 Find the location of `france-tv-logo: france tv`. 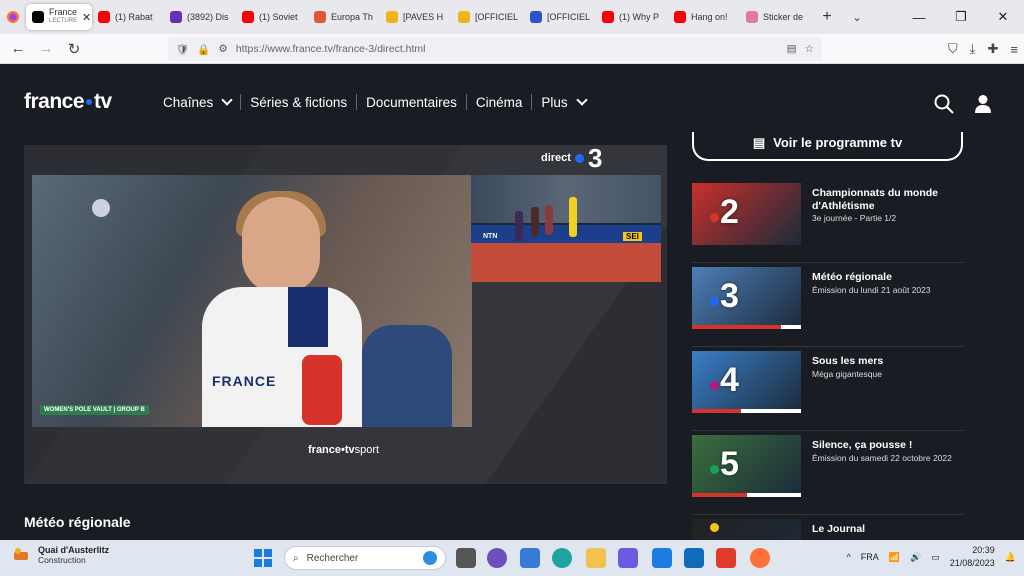

france-tv-logo: france tv is located at coordinates (68, 102).